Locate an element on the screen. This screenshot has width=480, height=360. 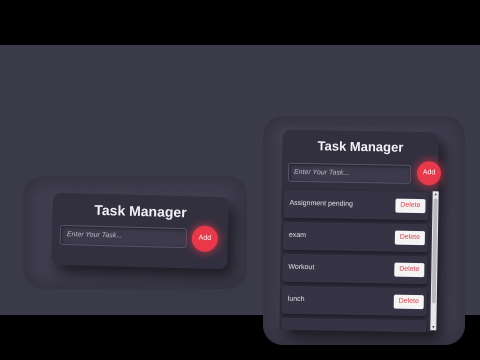
task-row: exam Delete is located at coordinates (355, 237).